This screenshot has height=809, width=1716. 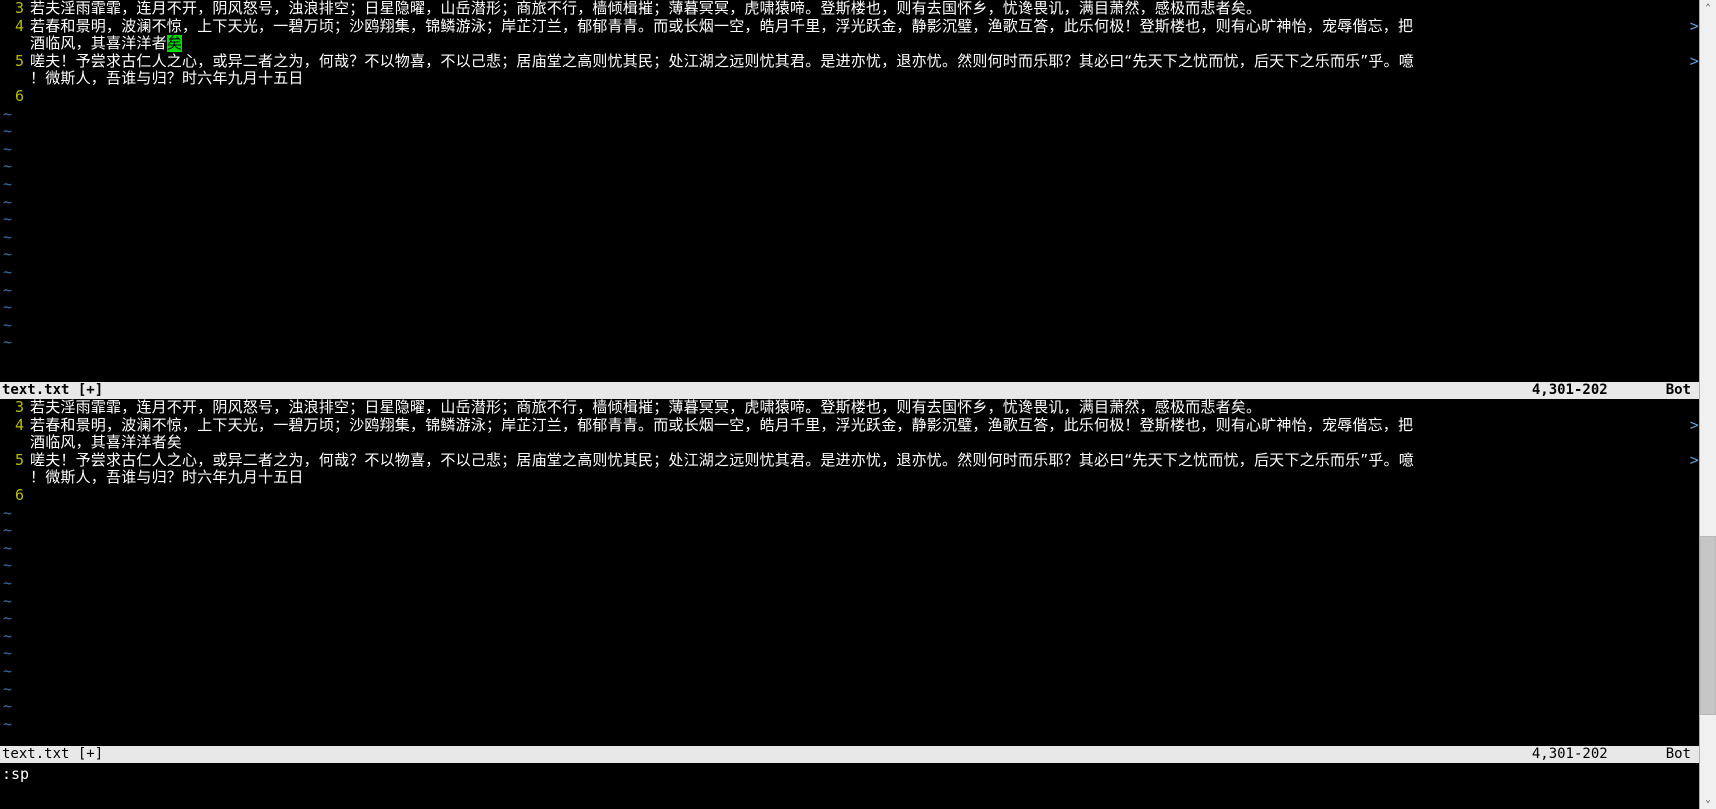 I want to click on statusline-bottom: text.txt [+] 4,301-202 Bot, so click(x=849, y=754).